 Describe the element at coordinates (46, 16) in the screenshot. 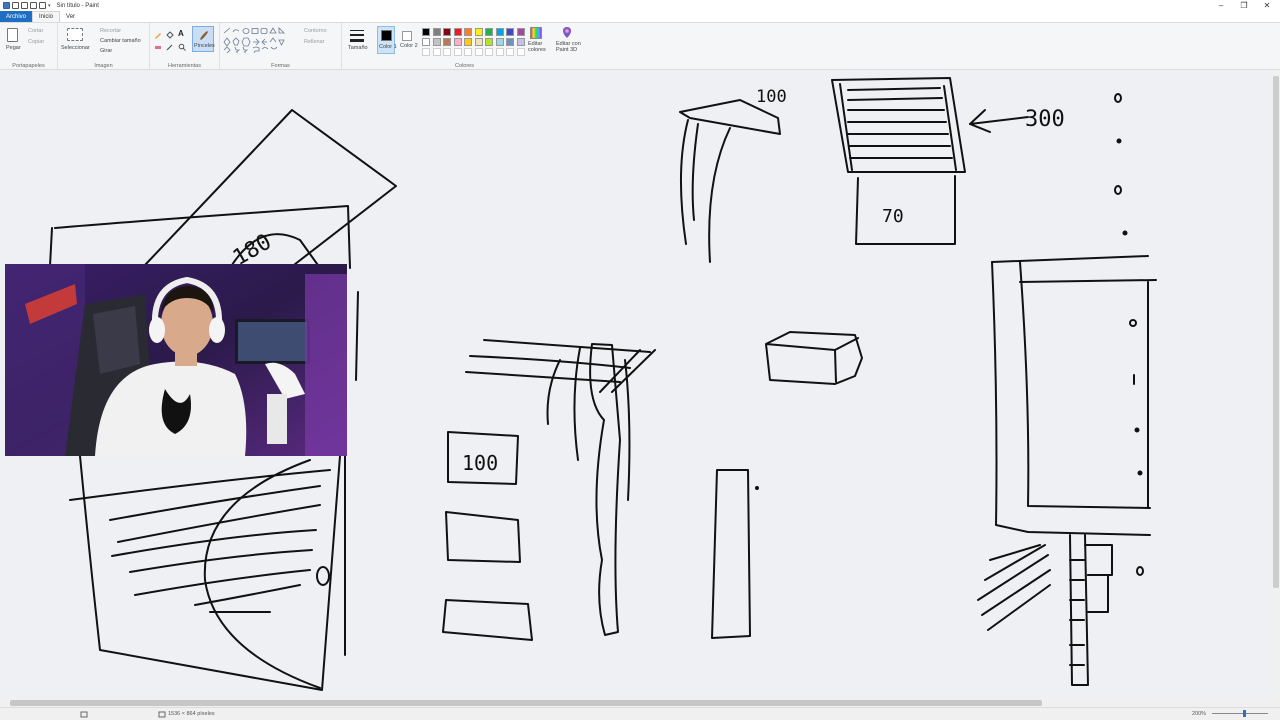

I see `tab-home: Inicio` at that location.